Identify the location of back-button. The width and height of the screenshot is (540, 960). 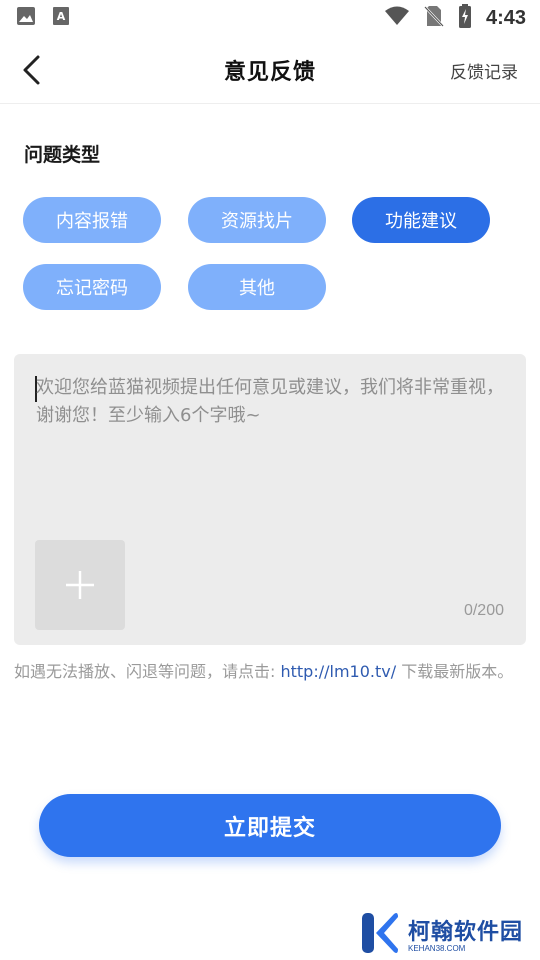
(33, 70).